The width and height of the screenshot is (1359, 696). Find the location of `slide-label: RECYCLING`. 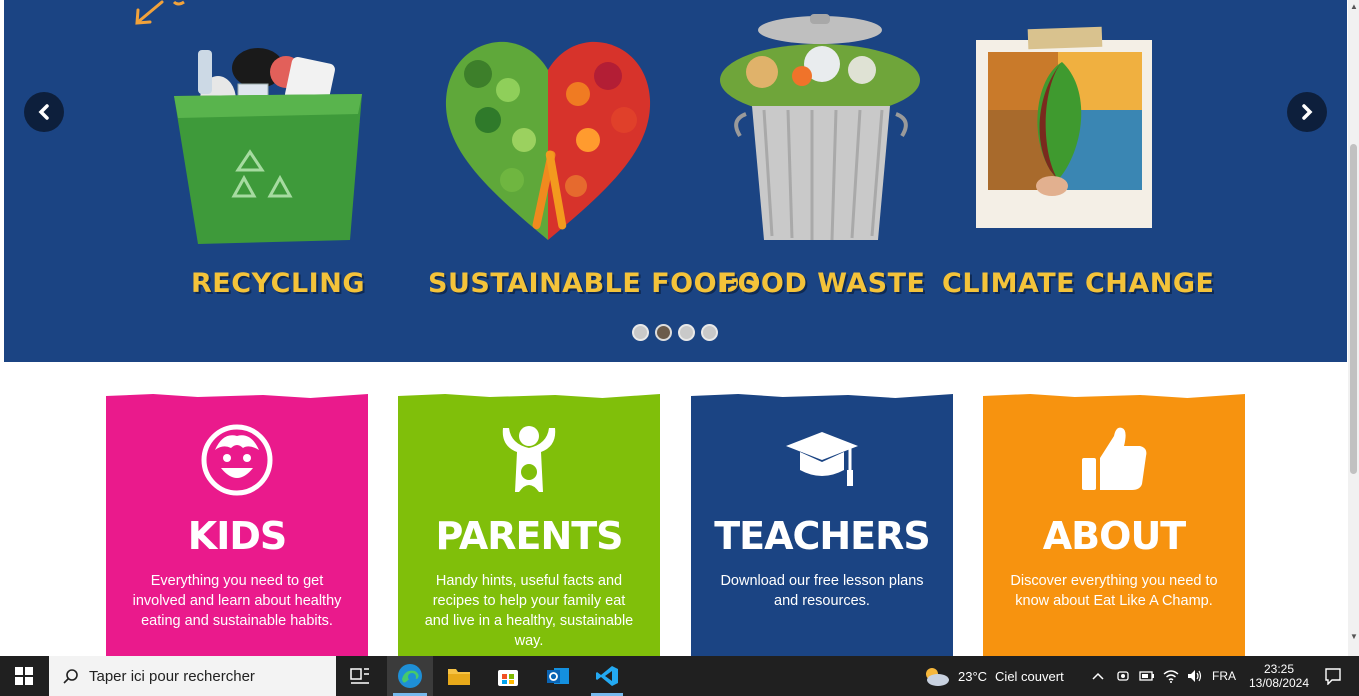

slide-label: RECYCLING is located at coordinates (278, 283).